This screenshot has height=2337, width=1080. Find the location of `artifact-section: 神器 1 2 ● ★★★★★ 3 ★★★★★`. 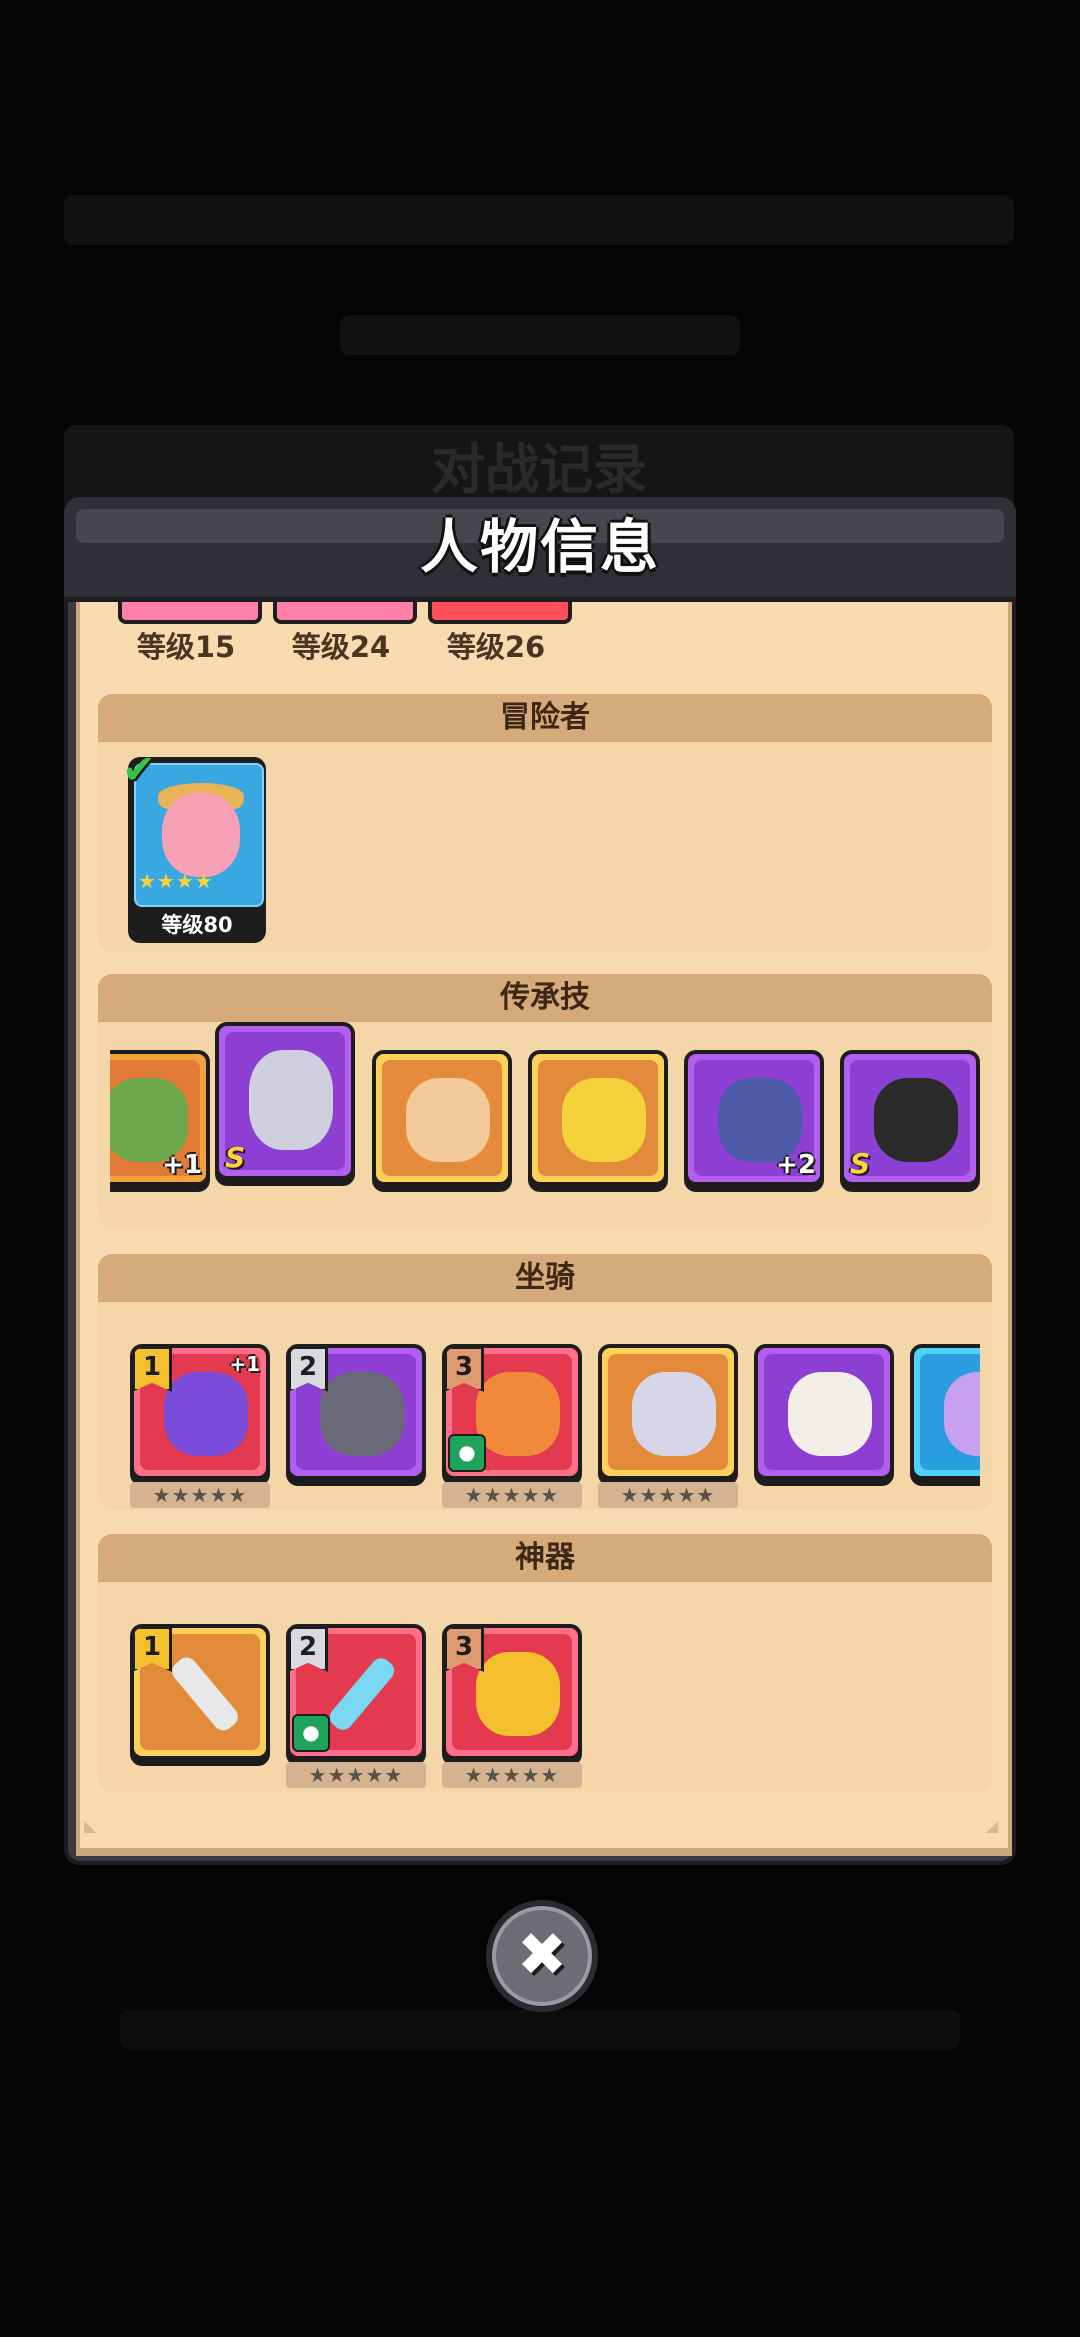

artifact-section: 神器 1 2 ● ★★★★★ 3 ★★★★★ is located at coordinates (545, 1663).